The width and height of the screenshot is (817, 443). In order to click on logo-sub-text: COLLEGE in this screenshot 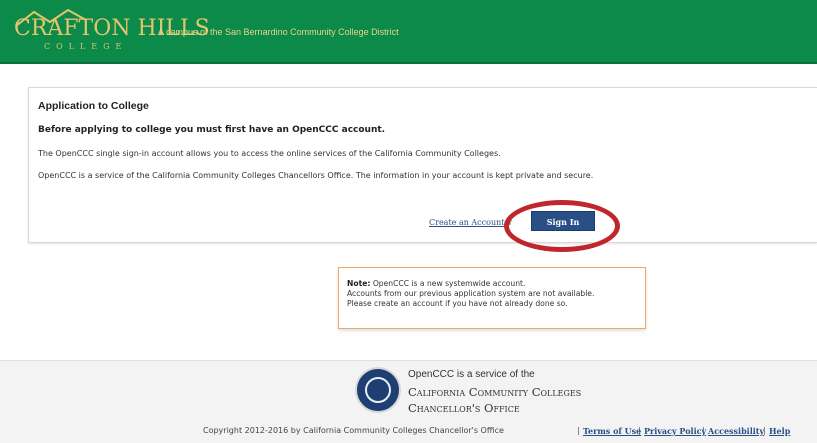, I will do `click(86, 46)`.